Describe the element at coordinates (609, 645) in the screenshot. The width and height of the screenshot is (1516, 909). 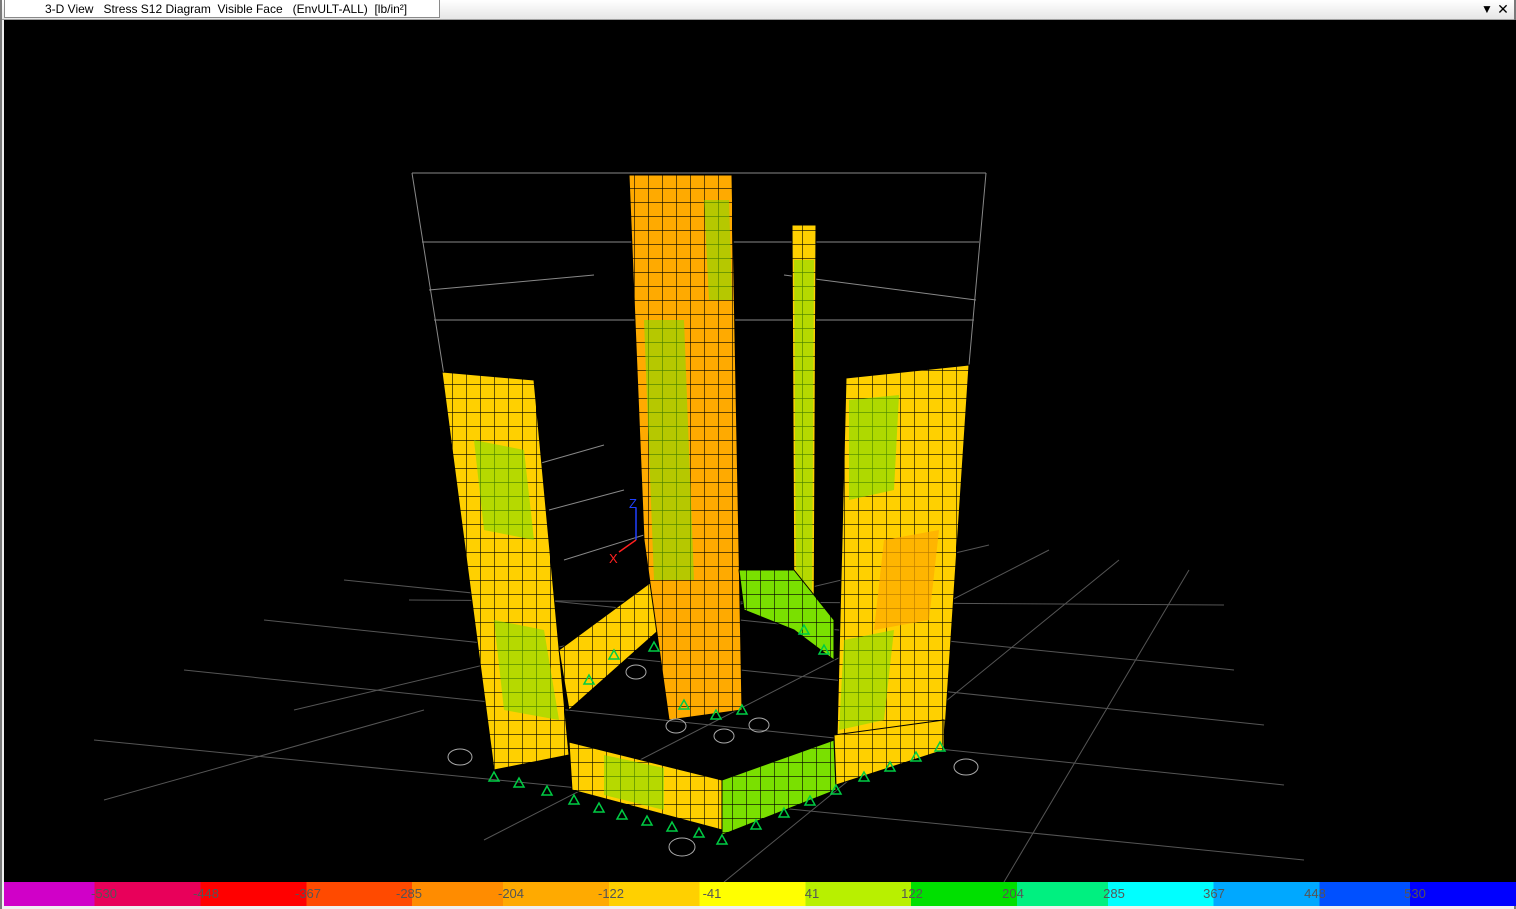
I see `curved-wall` at that location.